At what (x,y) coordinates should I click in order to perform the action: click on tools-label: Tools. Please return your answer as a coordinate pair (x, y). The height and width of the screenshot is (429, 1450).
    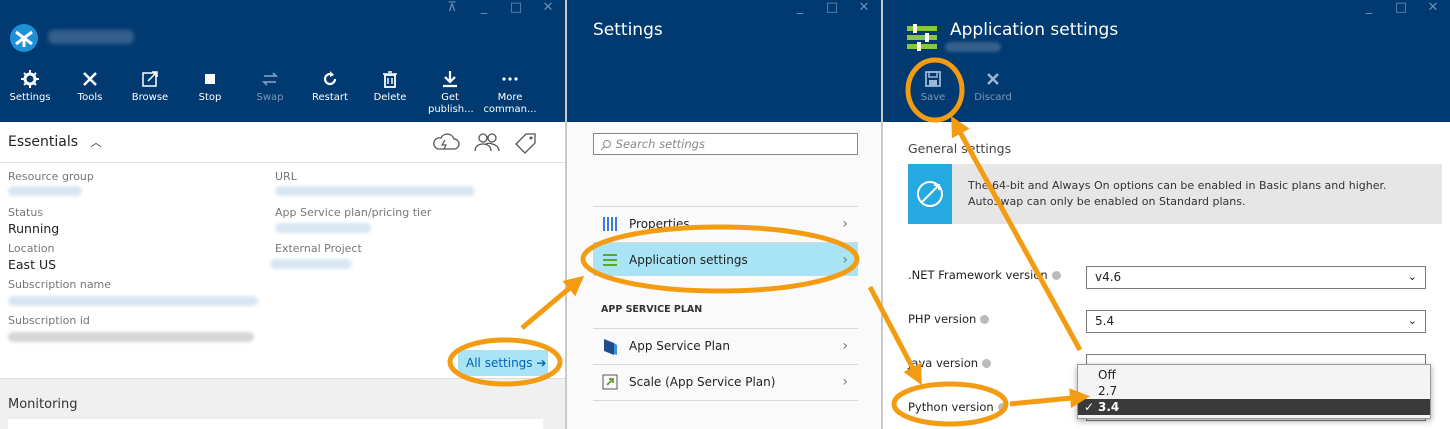
    Looking at the image, I should click on (90, 97).